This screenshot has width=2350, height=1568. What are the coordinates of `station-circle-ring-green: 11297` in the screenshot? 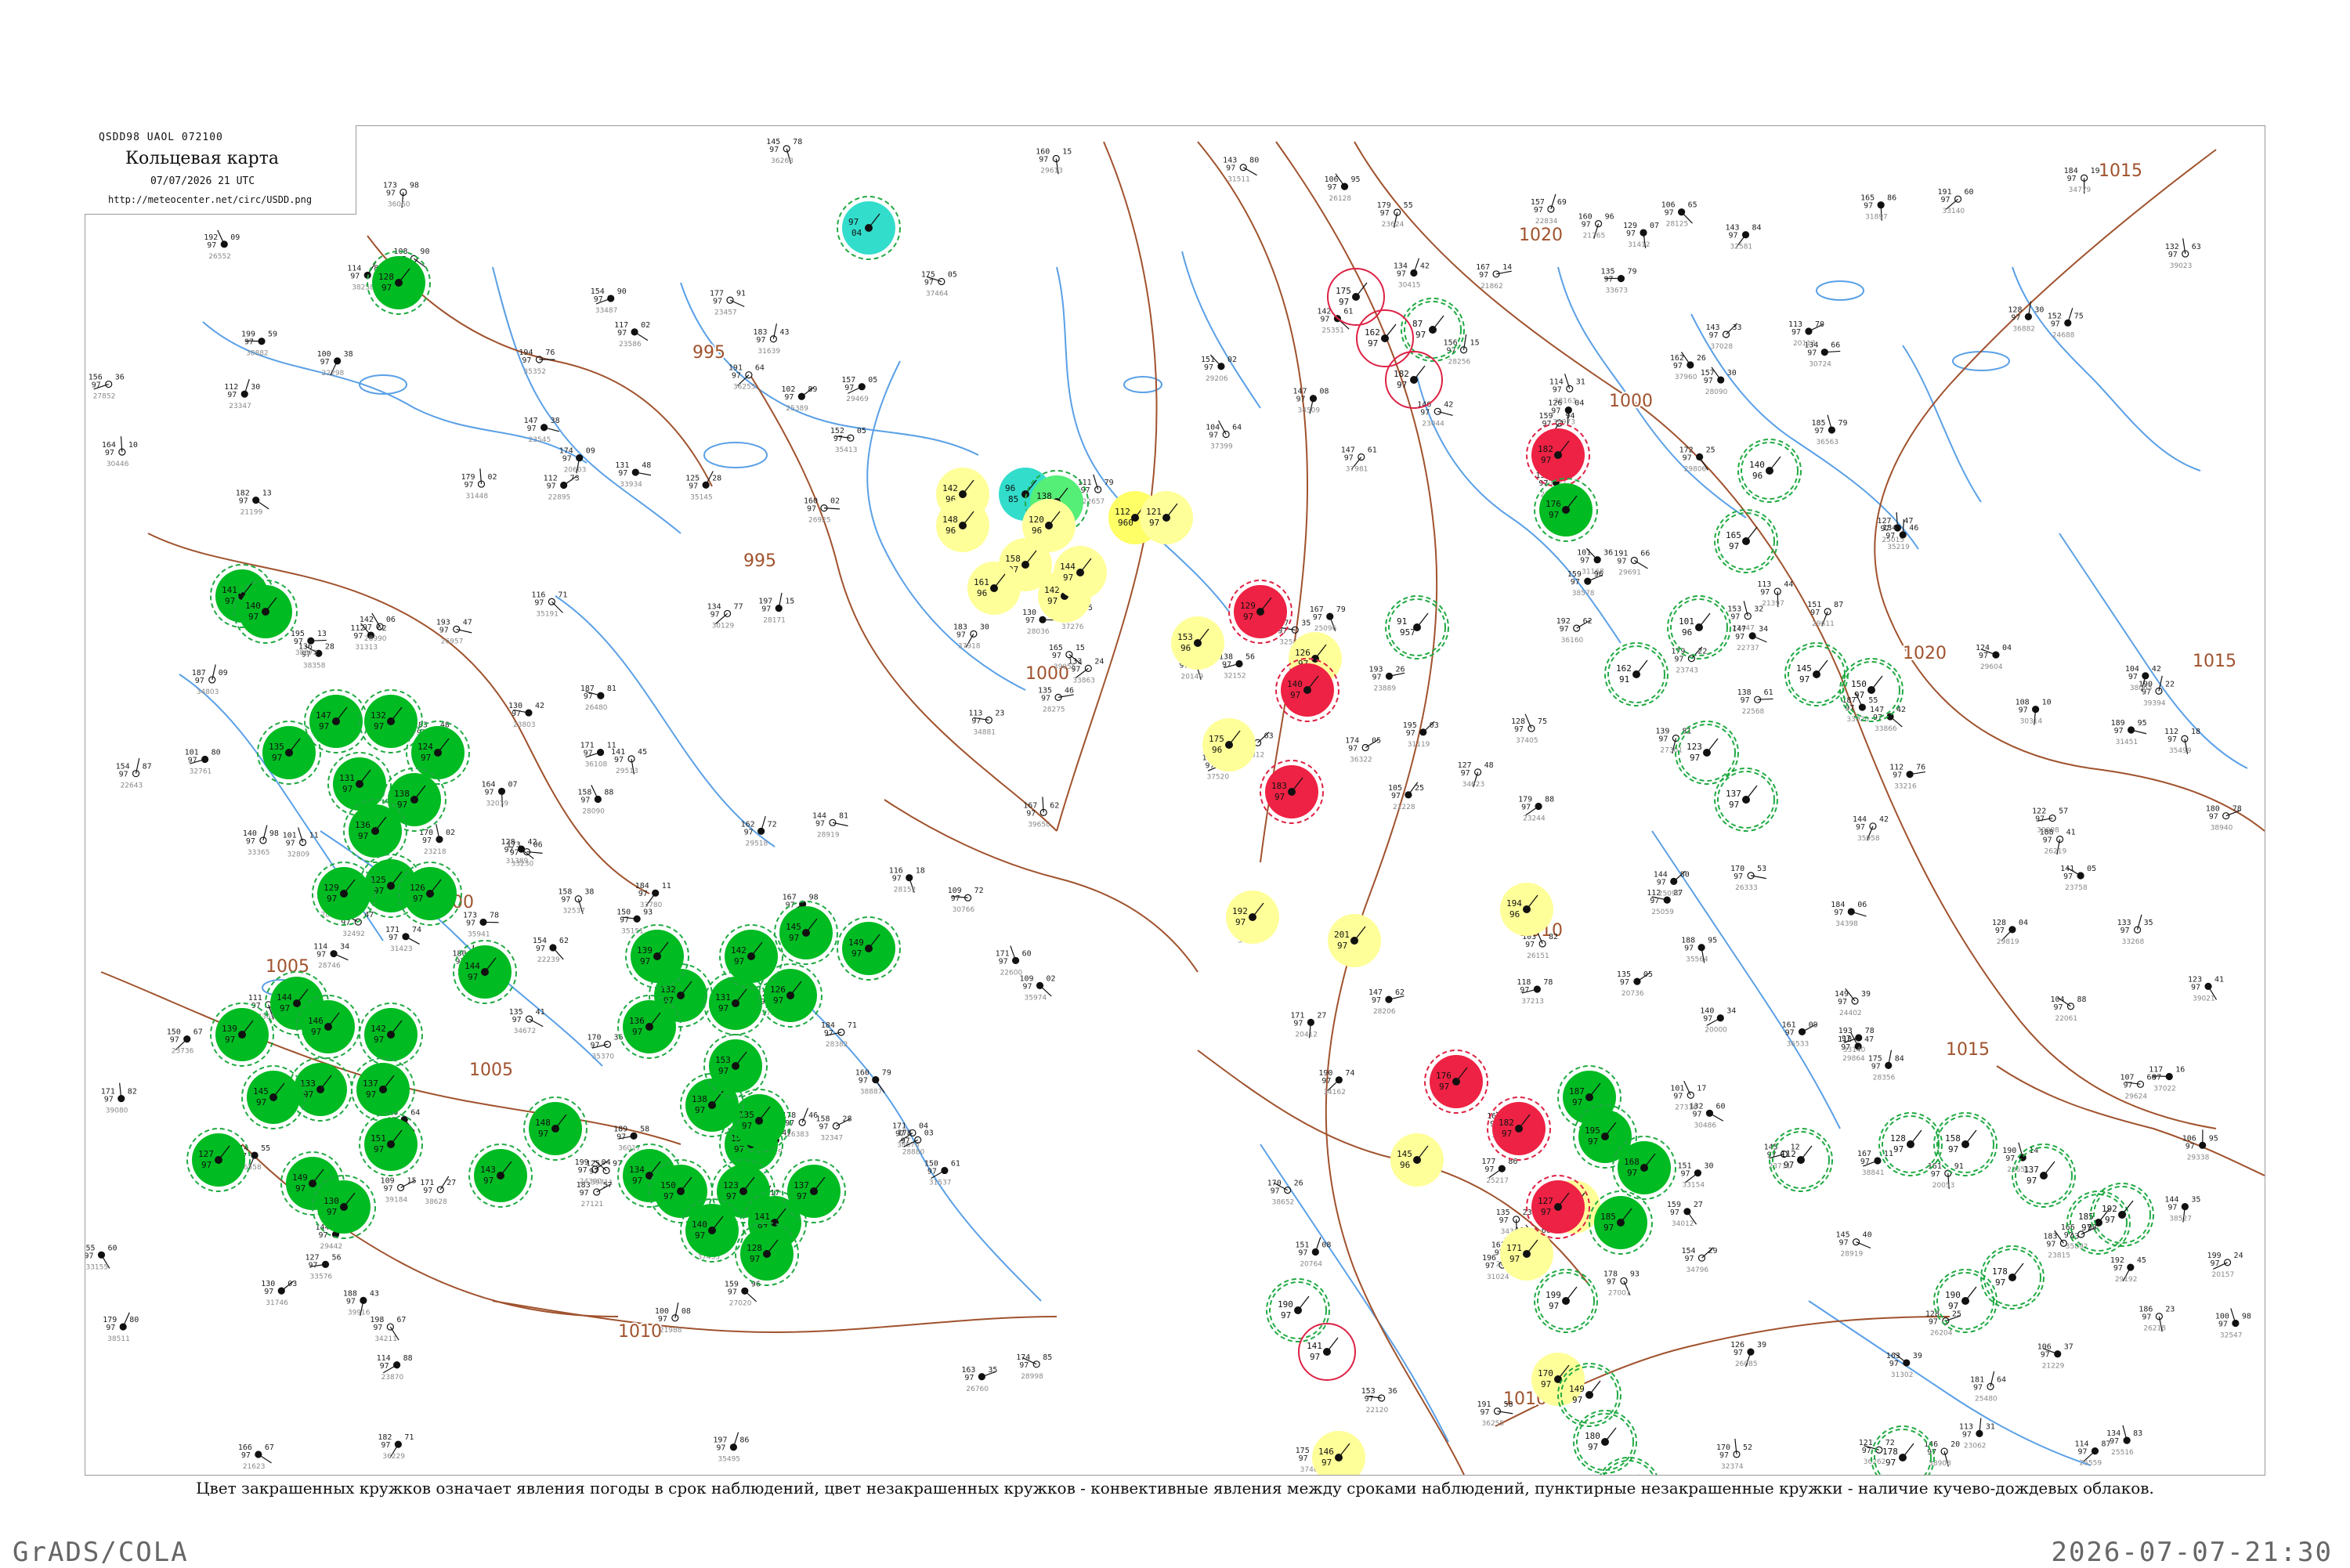 It's located at (1801, 1160).